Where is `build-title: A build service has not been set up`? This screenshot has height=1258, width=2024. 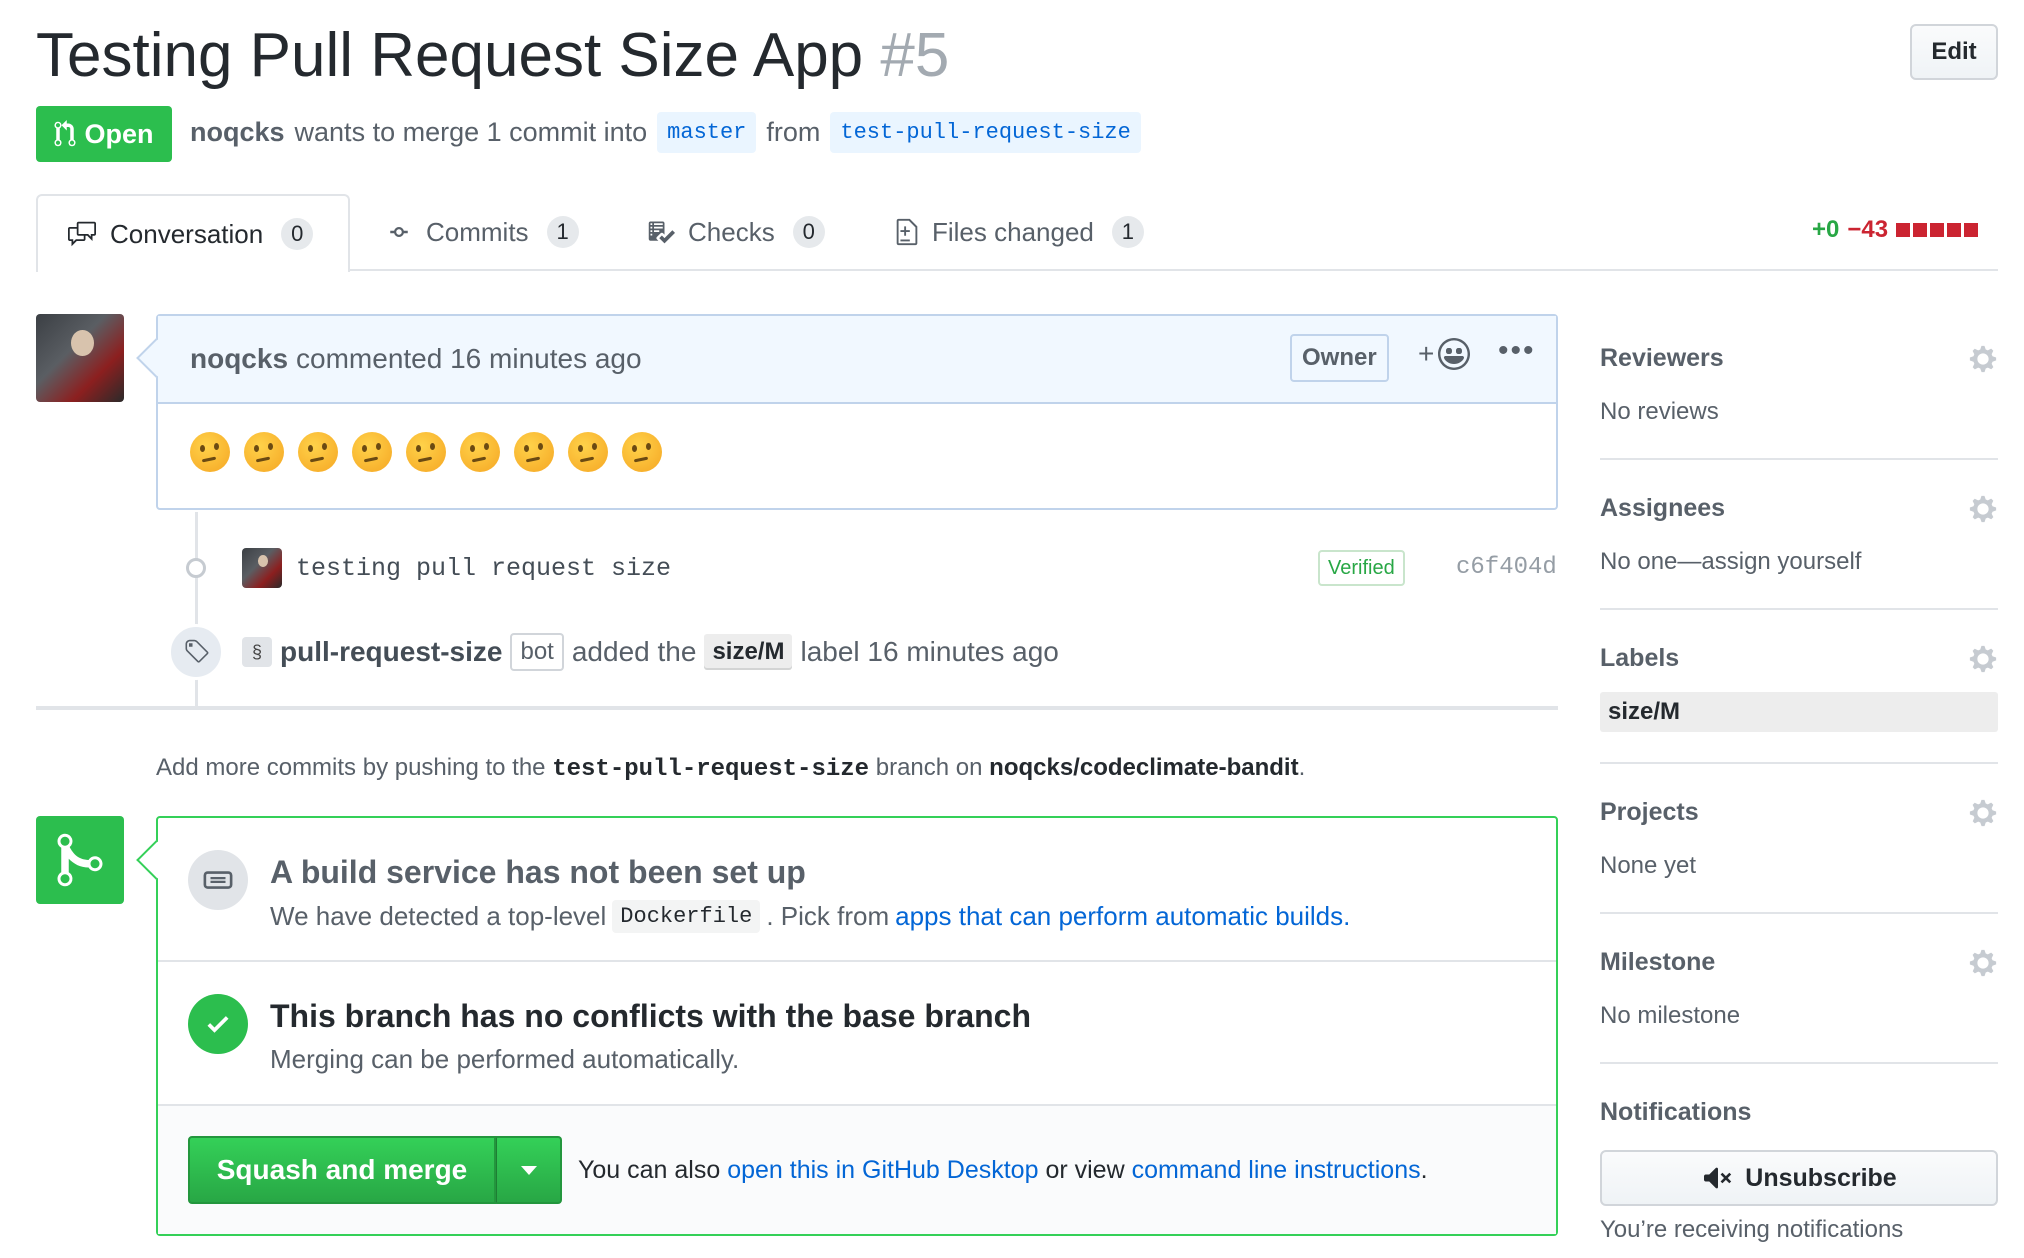 build-title: A build service has not been set up is located at coordinates (538, 872).